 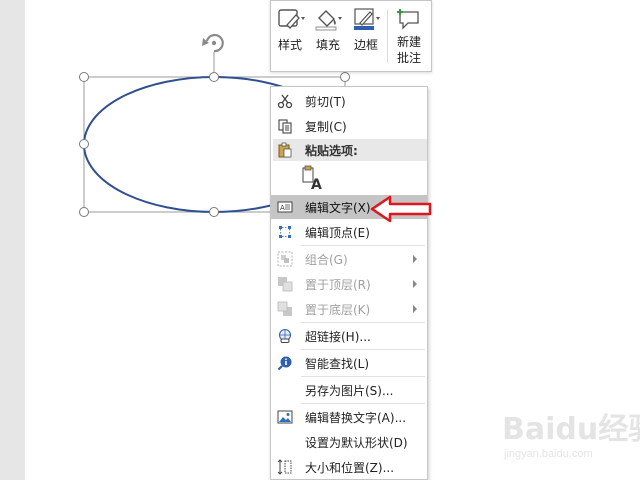 What do you see at coordinates (290, 36) in the screenshot?
I see `style-button: 样式` at bounding box center [290, 36].